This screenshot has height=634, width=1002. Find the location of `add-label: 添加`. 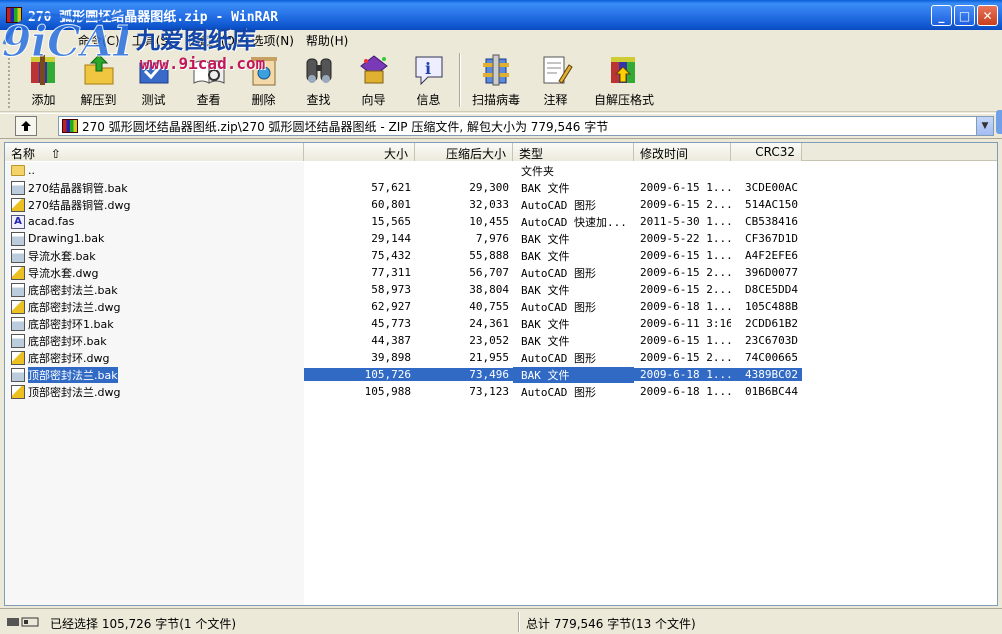

add-label: 添加 is located at coordinates (43, 100).